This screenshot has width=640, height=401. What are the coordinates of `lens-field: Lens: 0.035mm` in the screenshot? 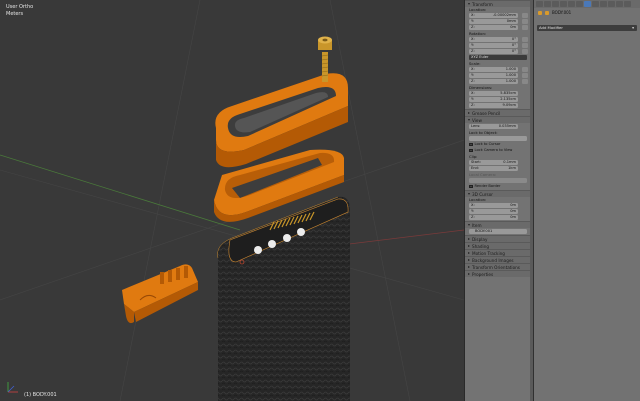 It's located at (493, 126).